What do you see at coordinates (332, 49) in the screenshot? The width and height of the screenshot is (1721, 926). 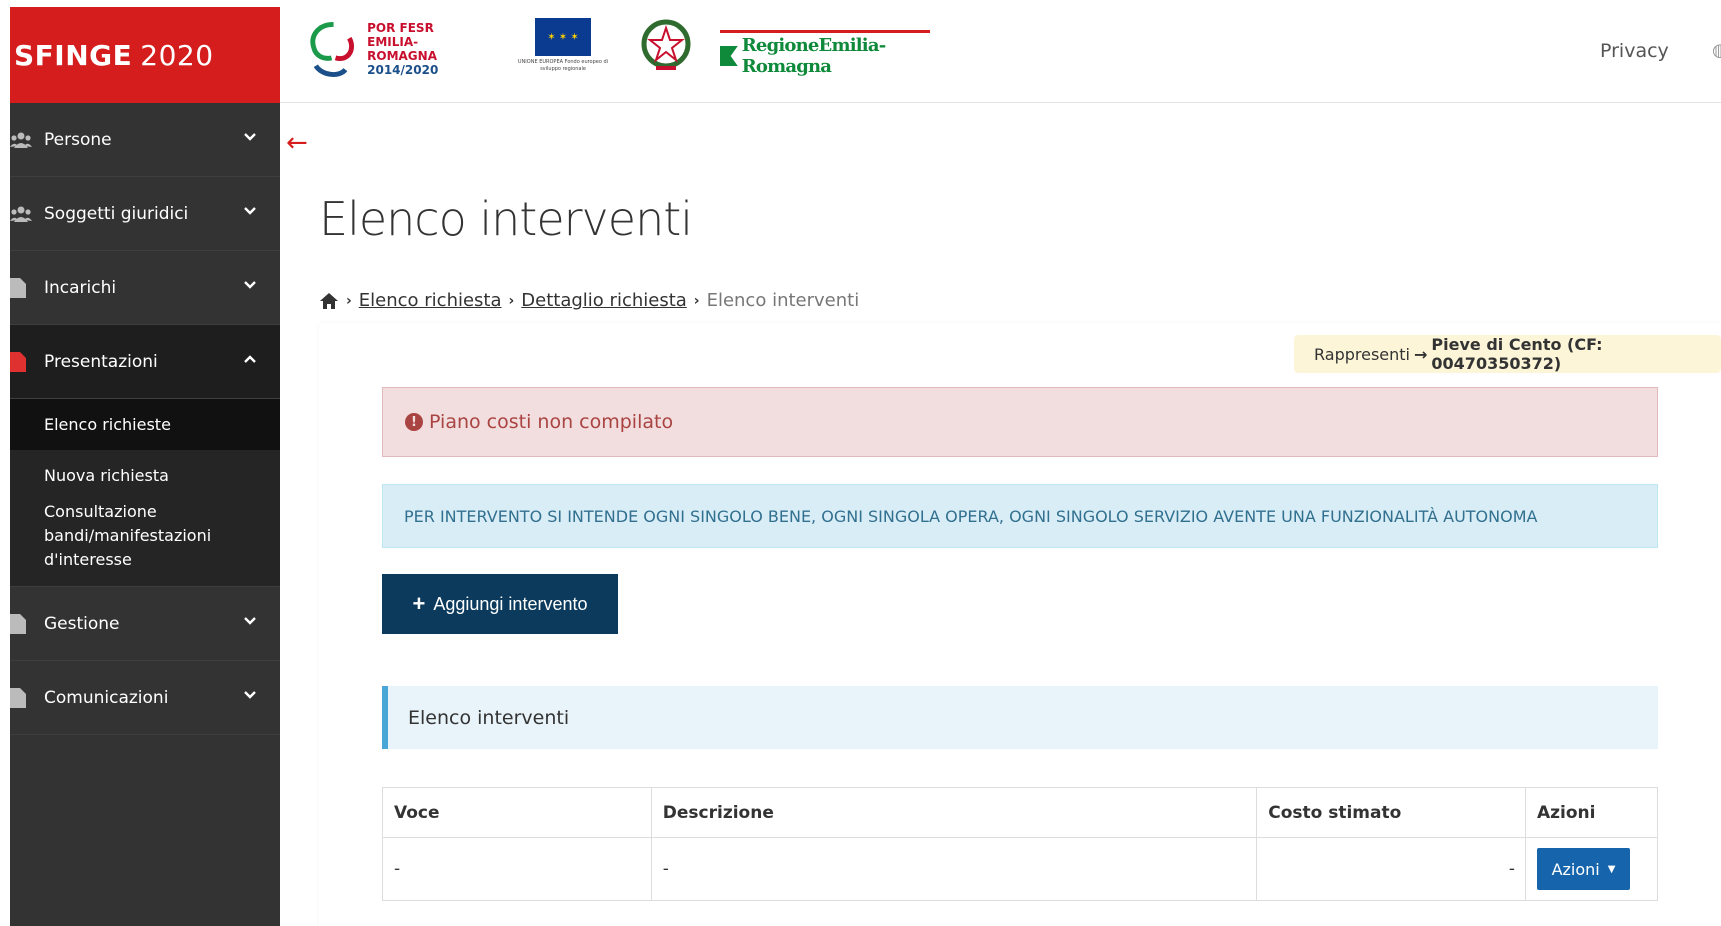 I see `por-swirl-icon` at bounding box center [332, 49].